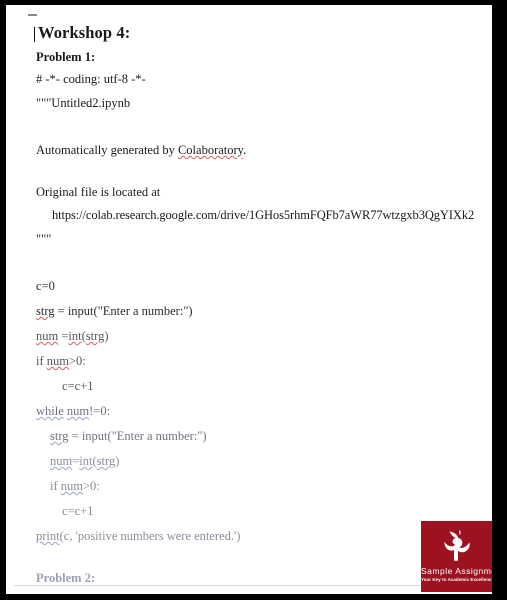  What do you see at coordinates (98, 191) in the screenshot?
I see `original-file-label: Original file is located at` at bounding box center [98, 191].